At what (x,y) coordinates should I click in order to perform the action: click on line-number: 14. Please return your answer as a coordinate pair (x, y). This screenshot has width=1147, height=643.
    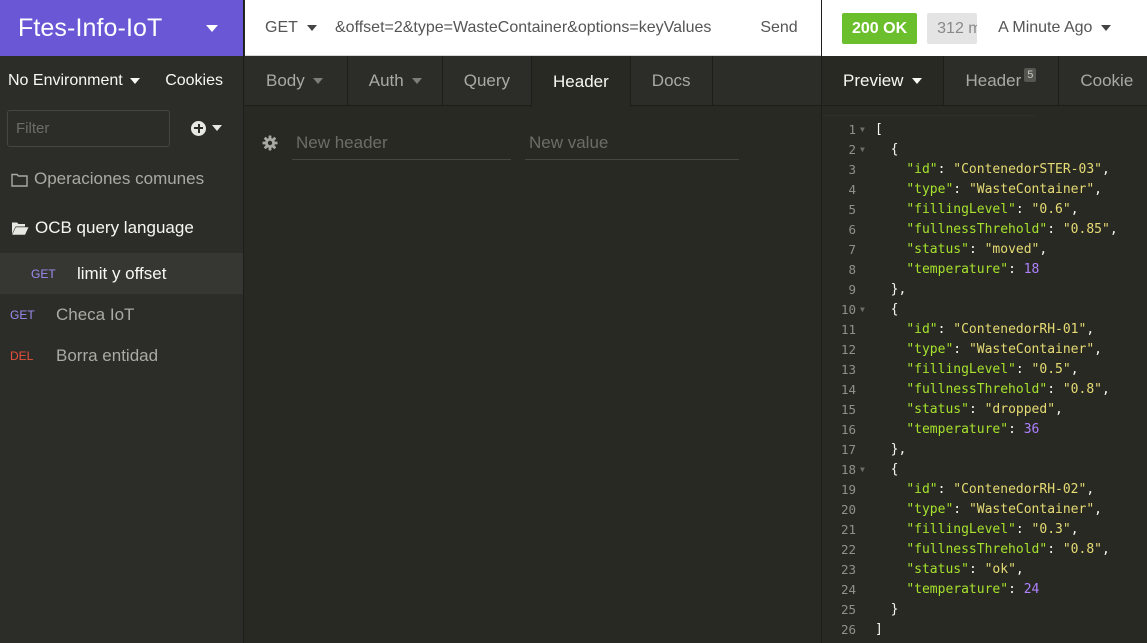
    Looking at the image, I should click on (848, 389).